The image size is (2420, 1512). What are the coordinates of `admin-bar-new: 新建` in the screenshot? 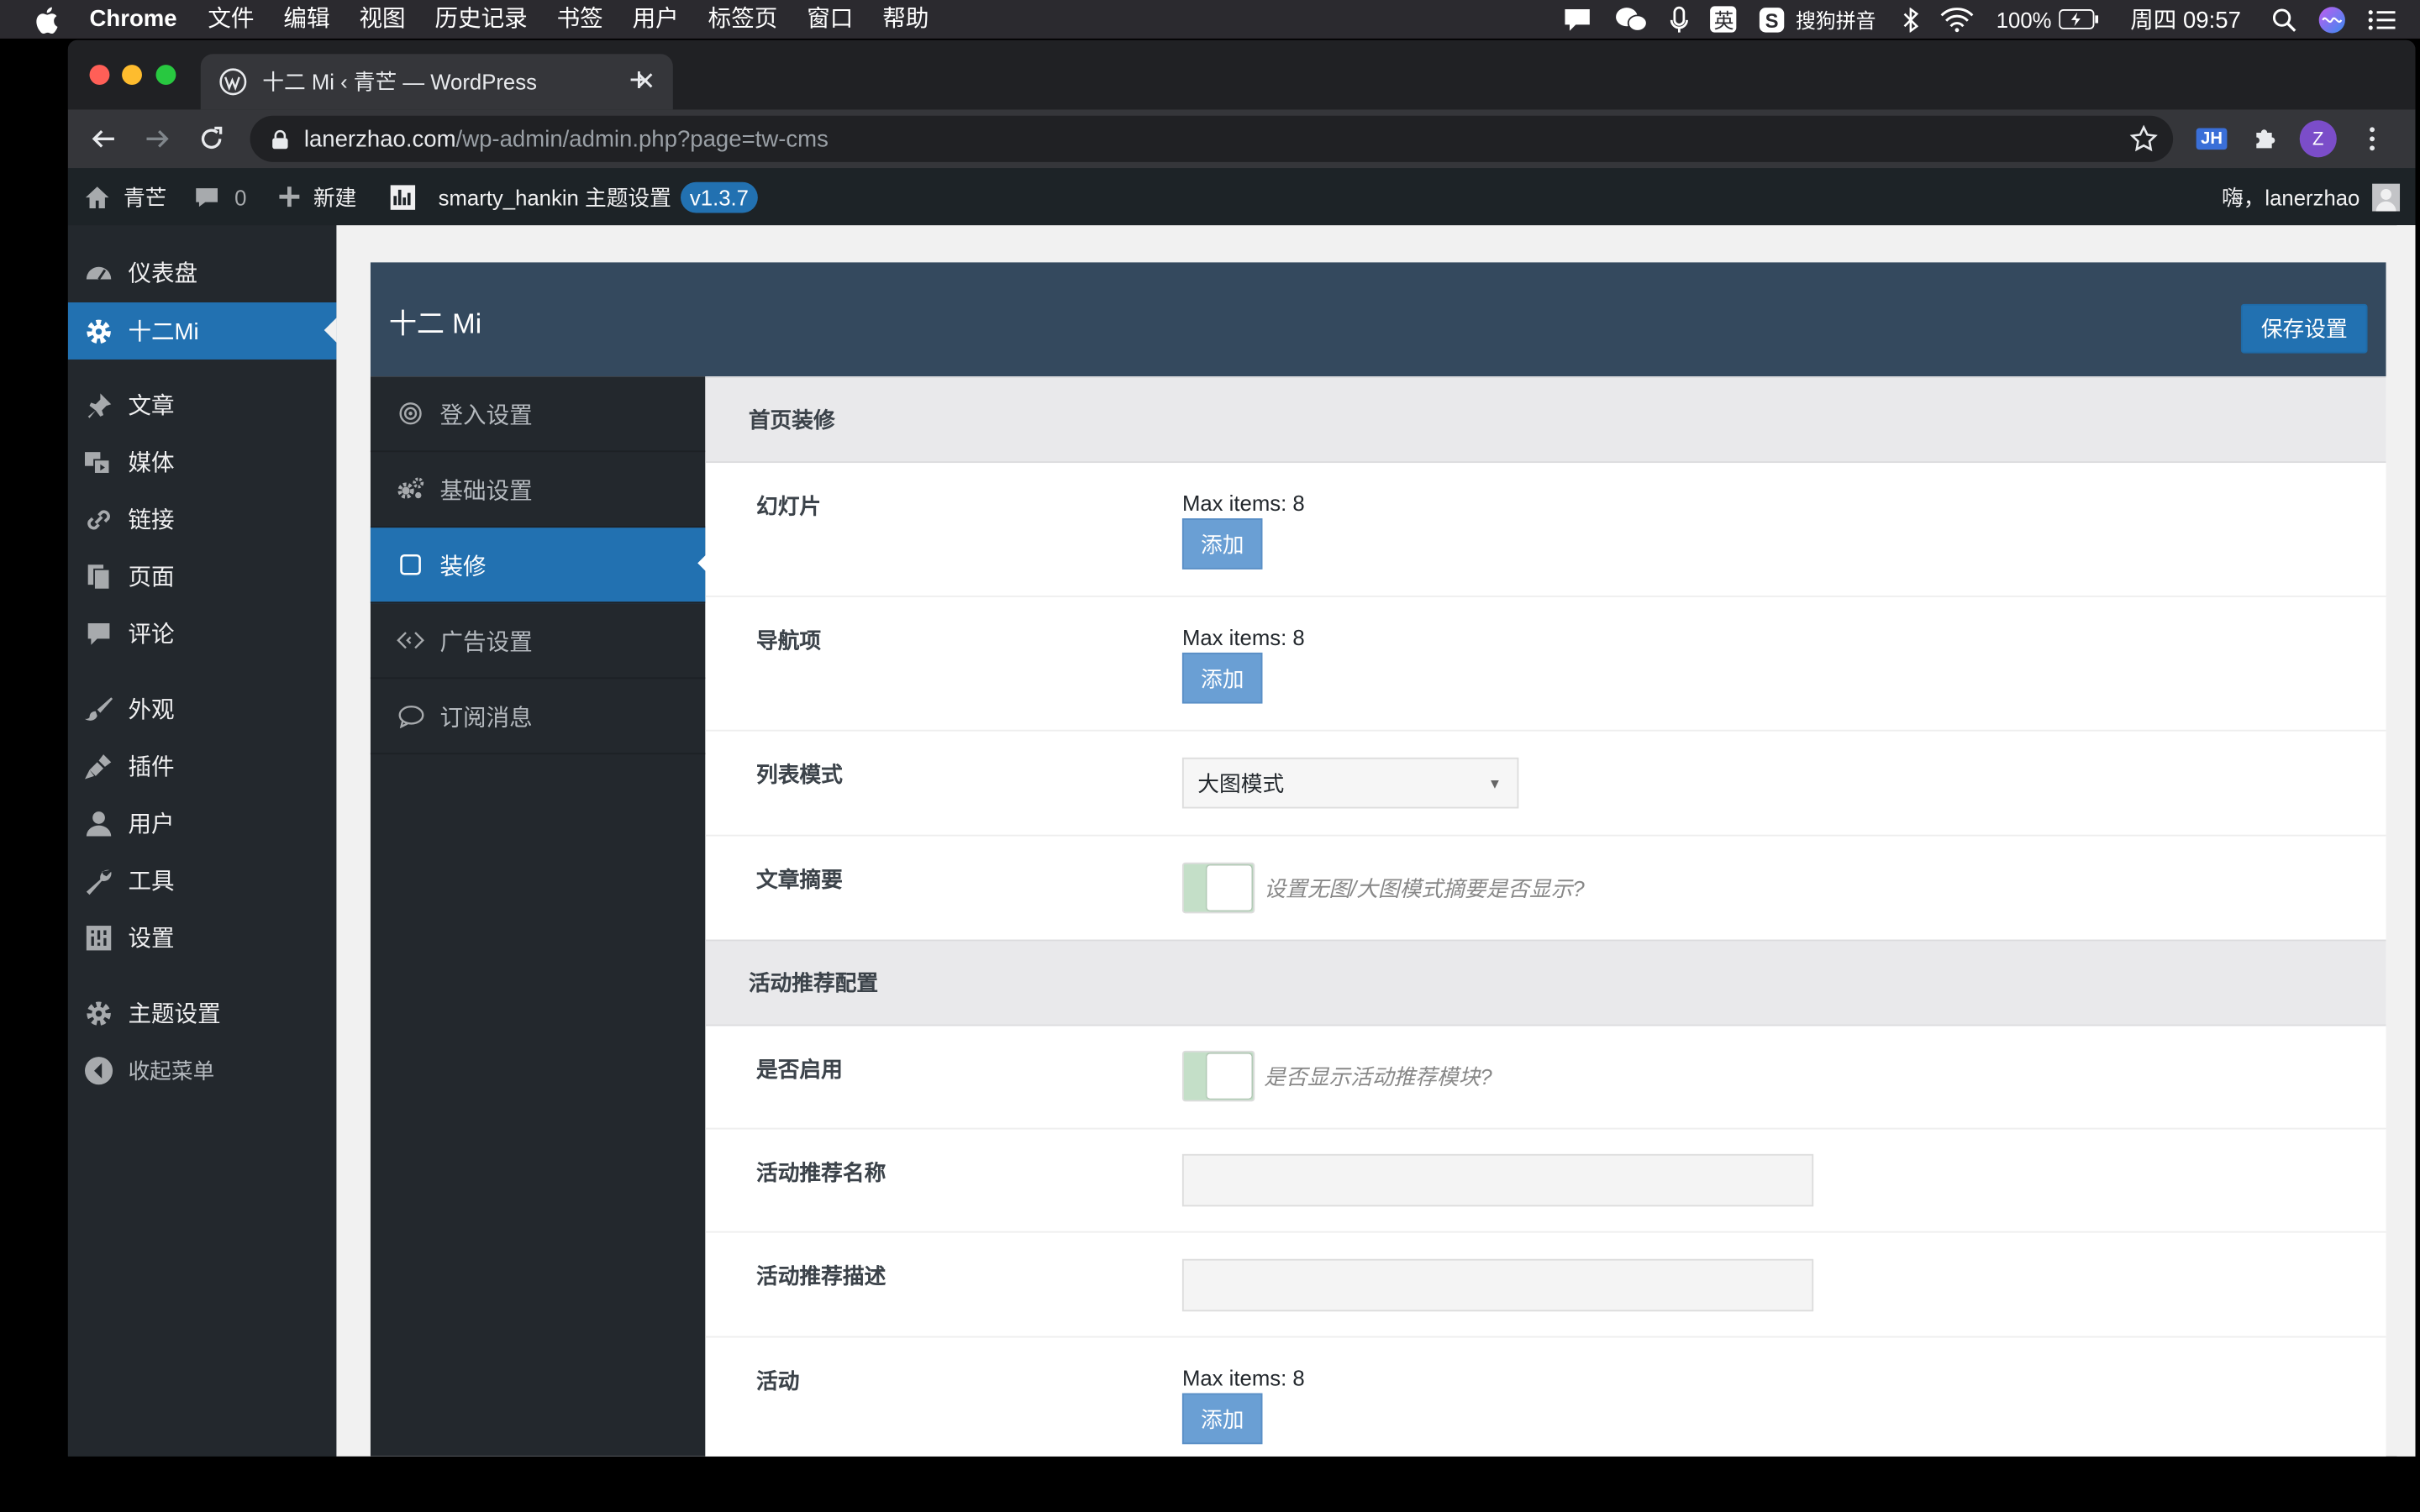 It's located at (317, 196).